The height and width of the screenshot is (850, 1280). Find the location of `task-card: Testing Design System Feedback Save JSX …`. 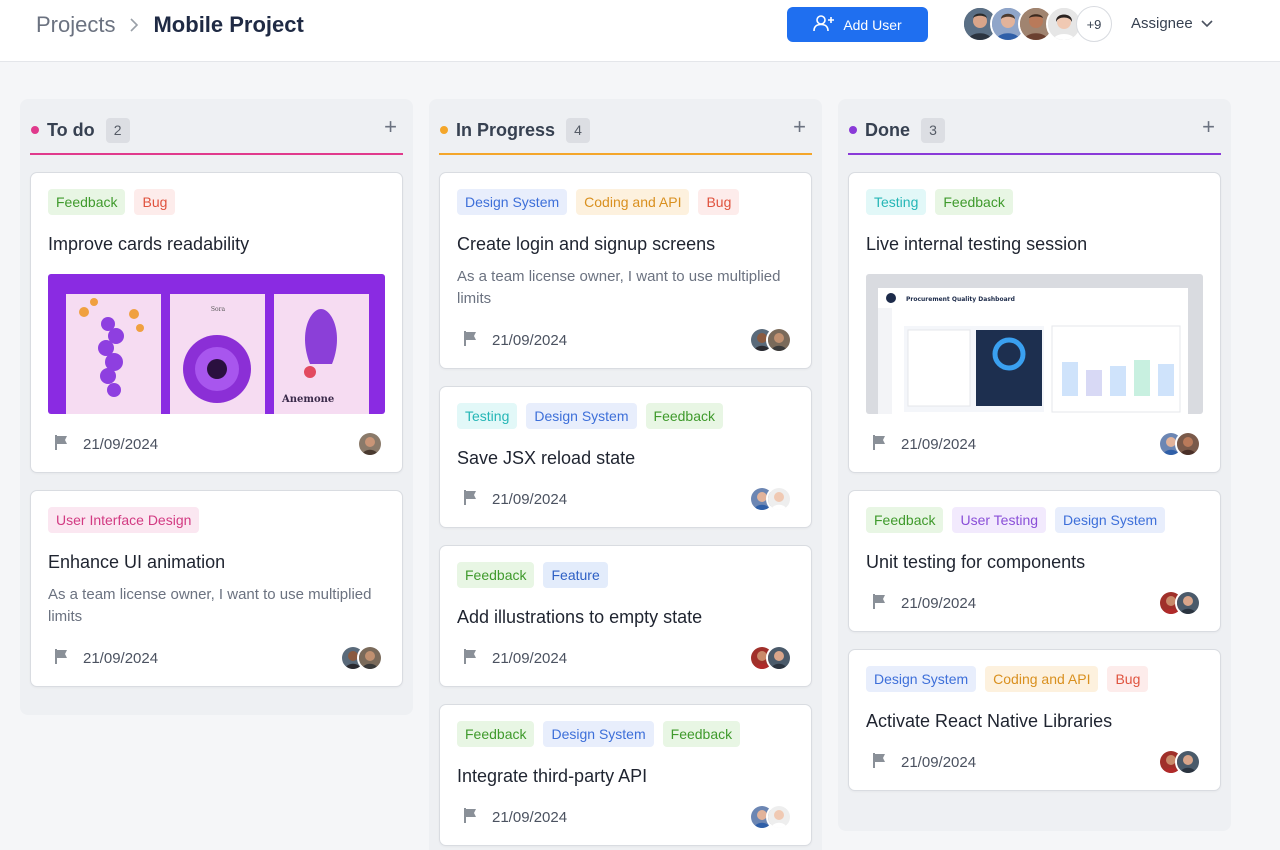

task-card: Testing Design System Feedback Save JSX … is located at coordinates (625, 457).